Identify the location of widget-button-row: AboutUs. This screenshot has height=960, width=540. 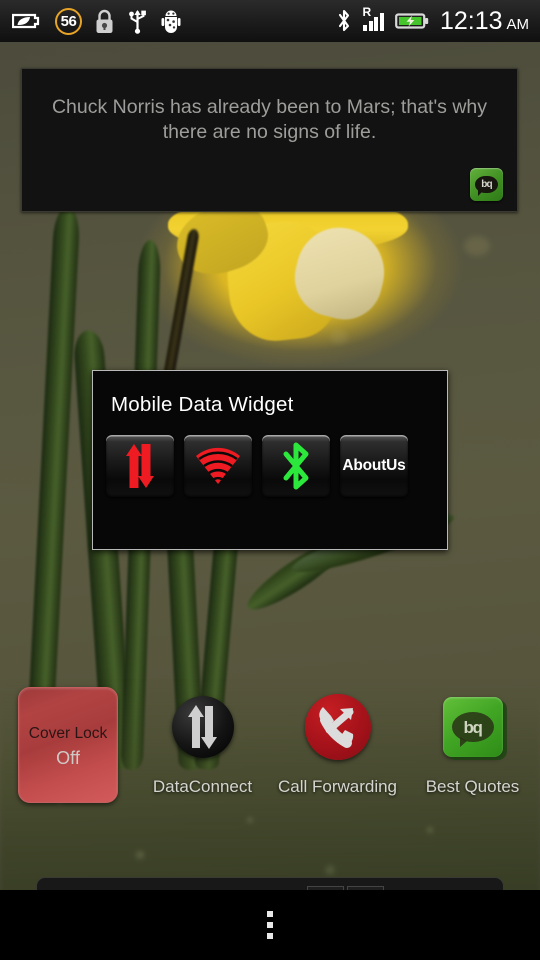
(270, 457).